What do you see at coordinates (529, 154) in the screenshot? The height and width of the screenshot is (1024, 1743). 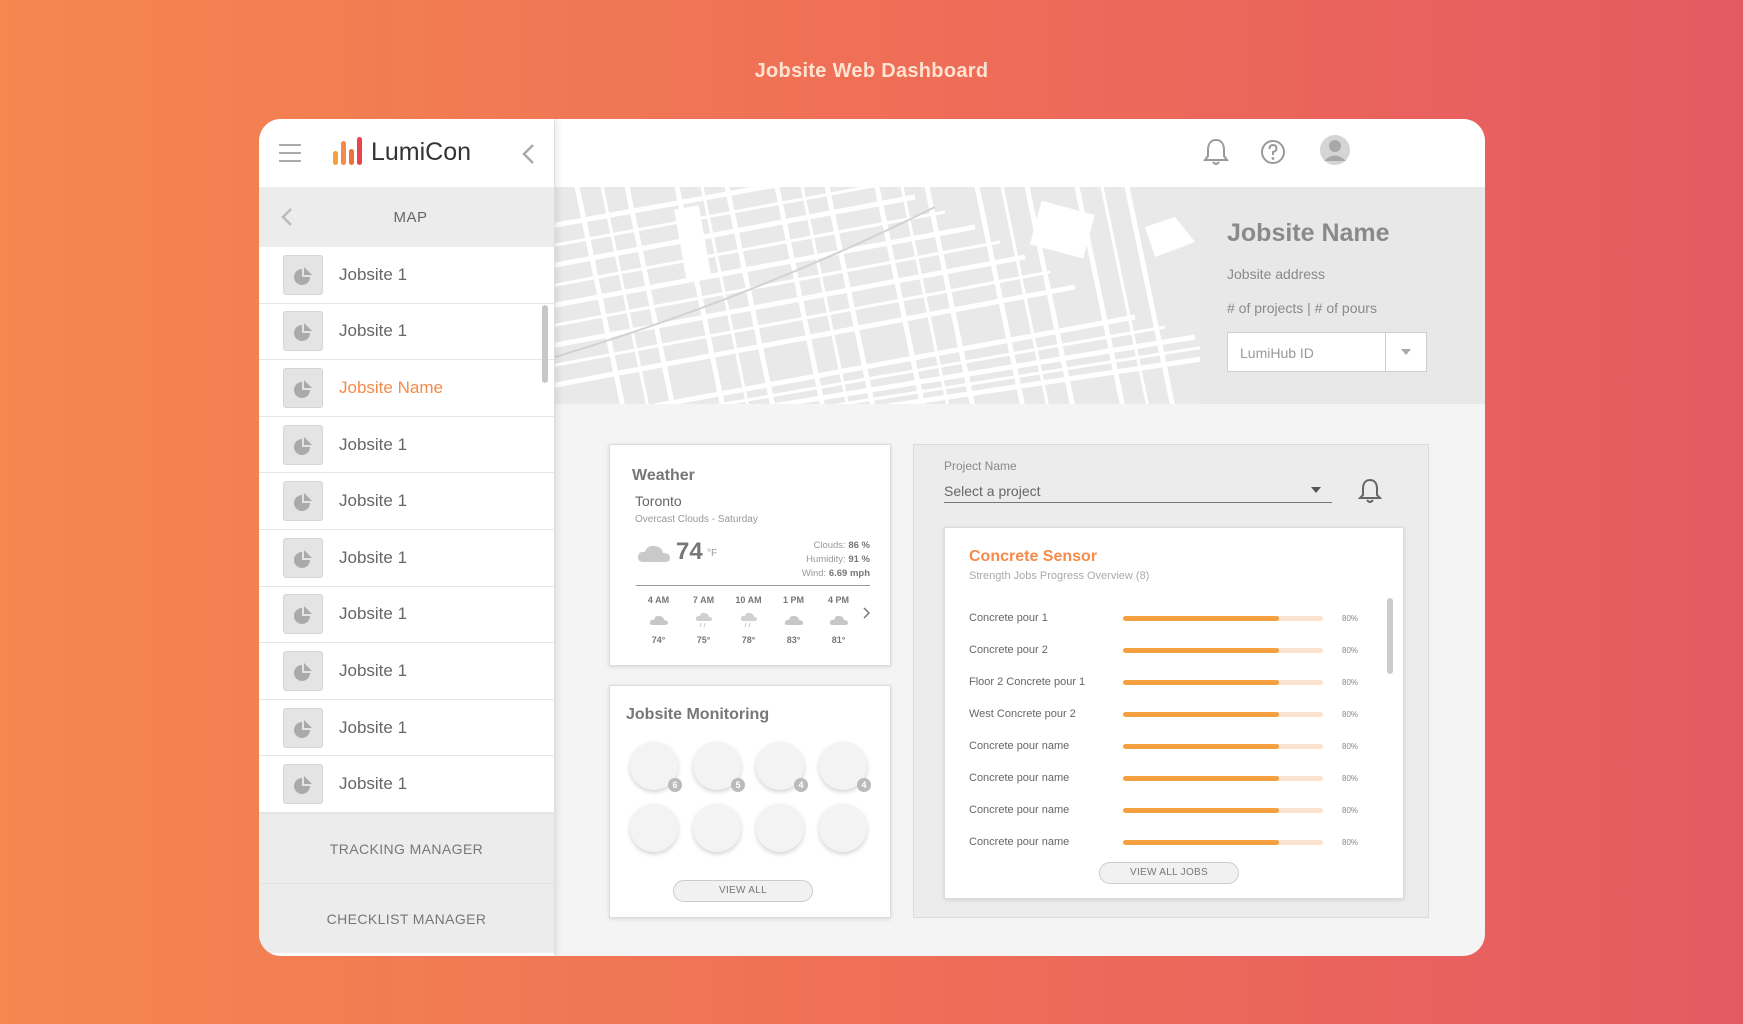 I see `collapse-sidebar-icon` at bounding box center [529, 154].